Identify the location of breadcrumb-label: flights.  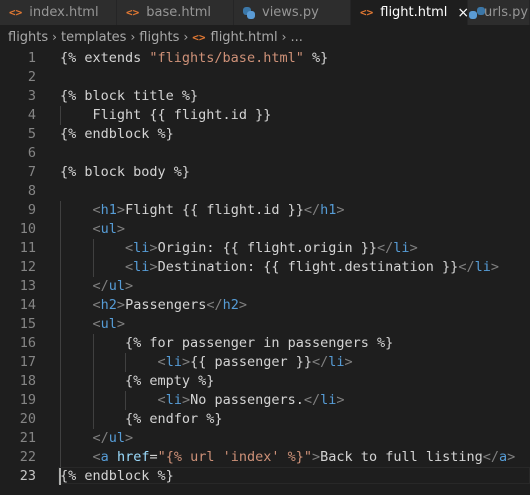
(159, 37).